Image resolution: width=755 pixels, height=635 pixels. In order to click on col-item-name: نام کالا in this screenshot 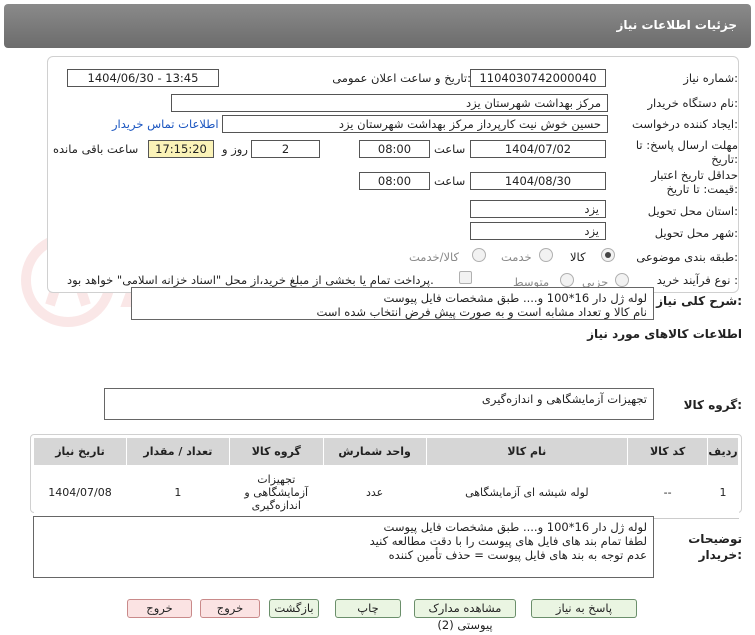, I will do `click(527, 451)`.